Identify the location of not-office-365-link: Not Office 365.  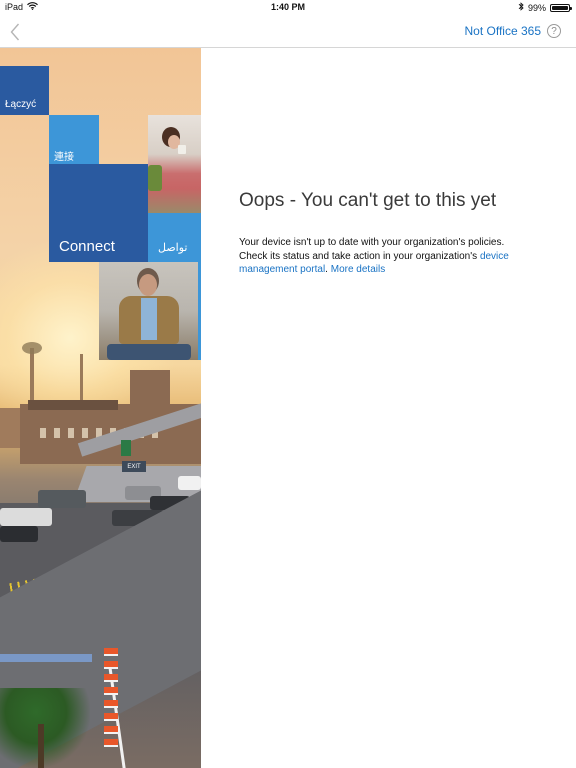
(503, 31).